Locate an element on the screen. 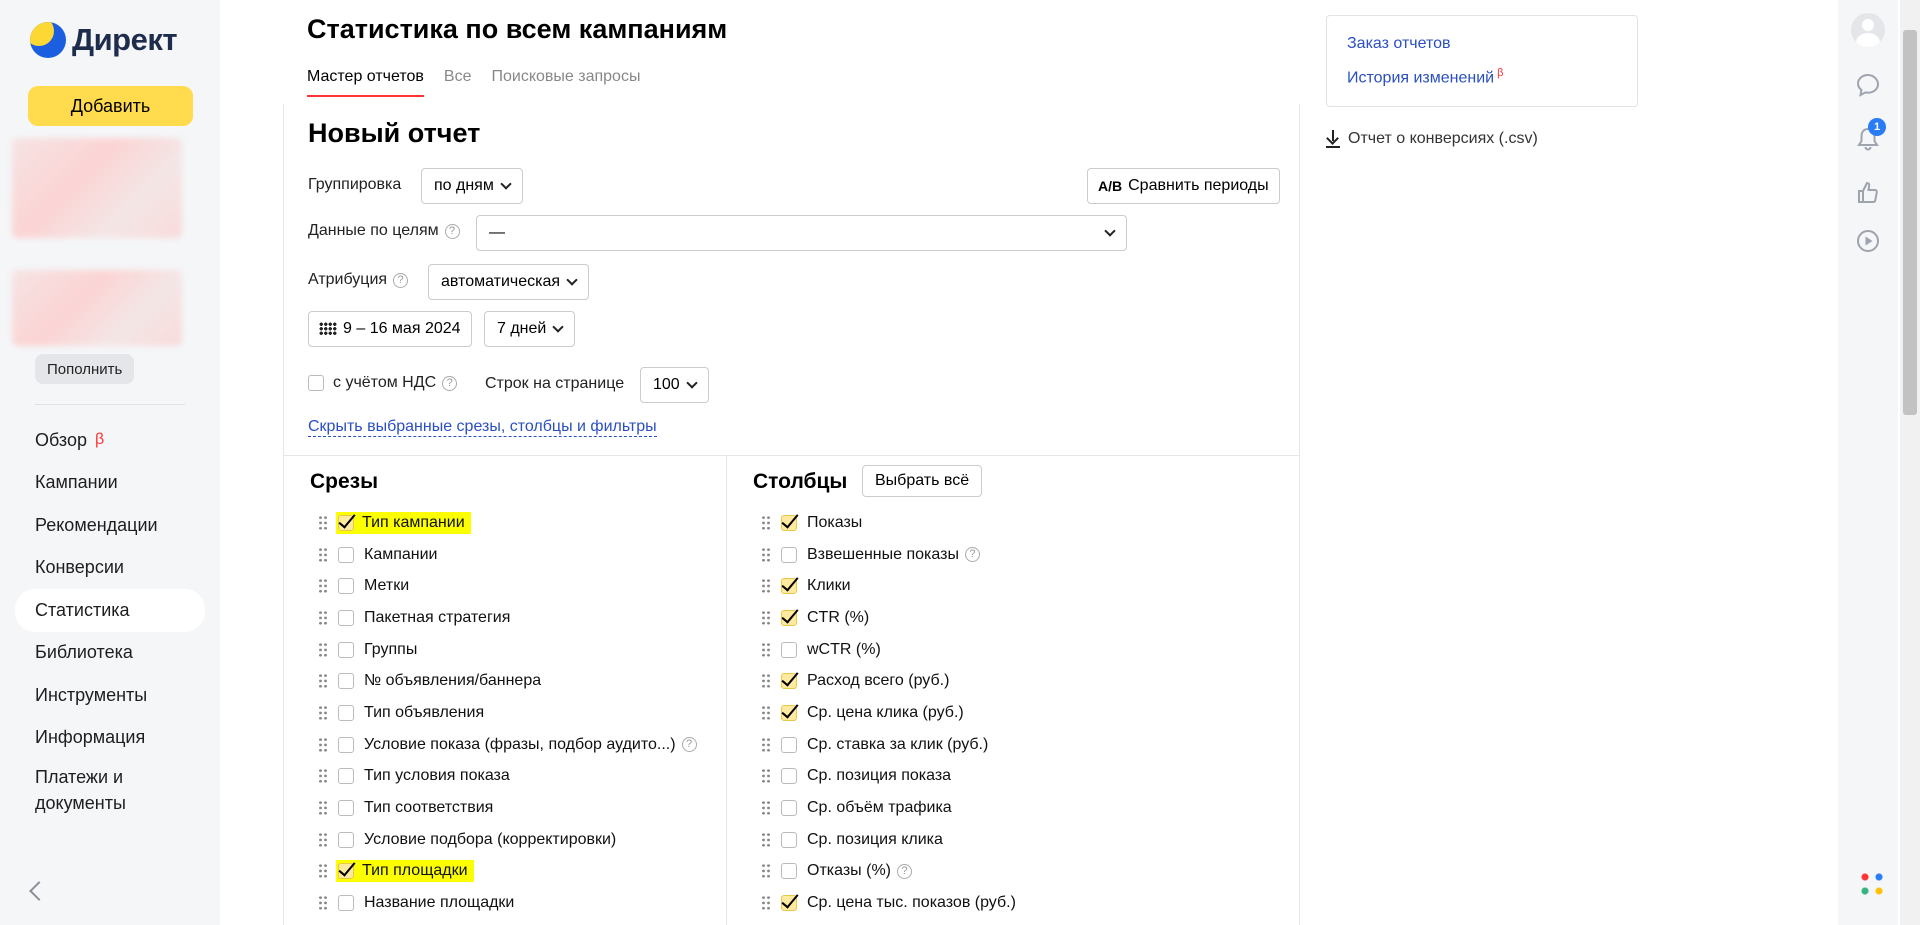  collapse-sidebar-icon is located at coordinates (39, 891).